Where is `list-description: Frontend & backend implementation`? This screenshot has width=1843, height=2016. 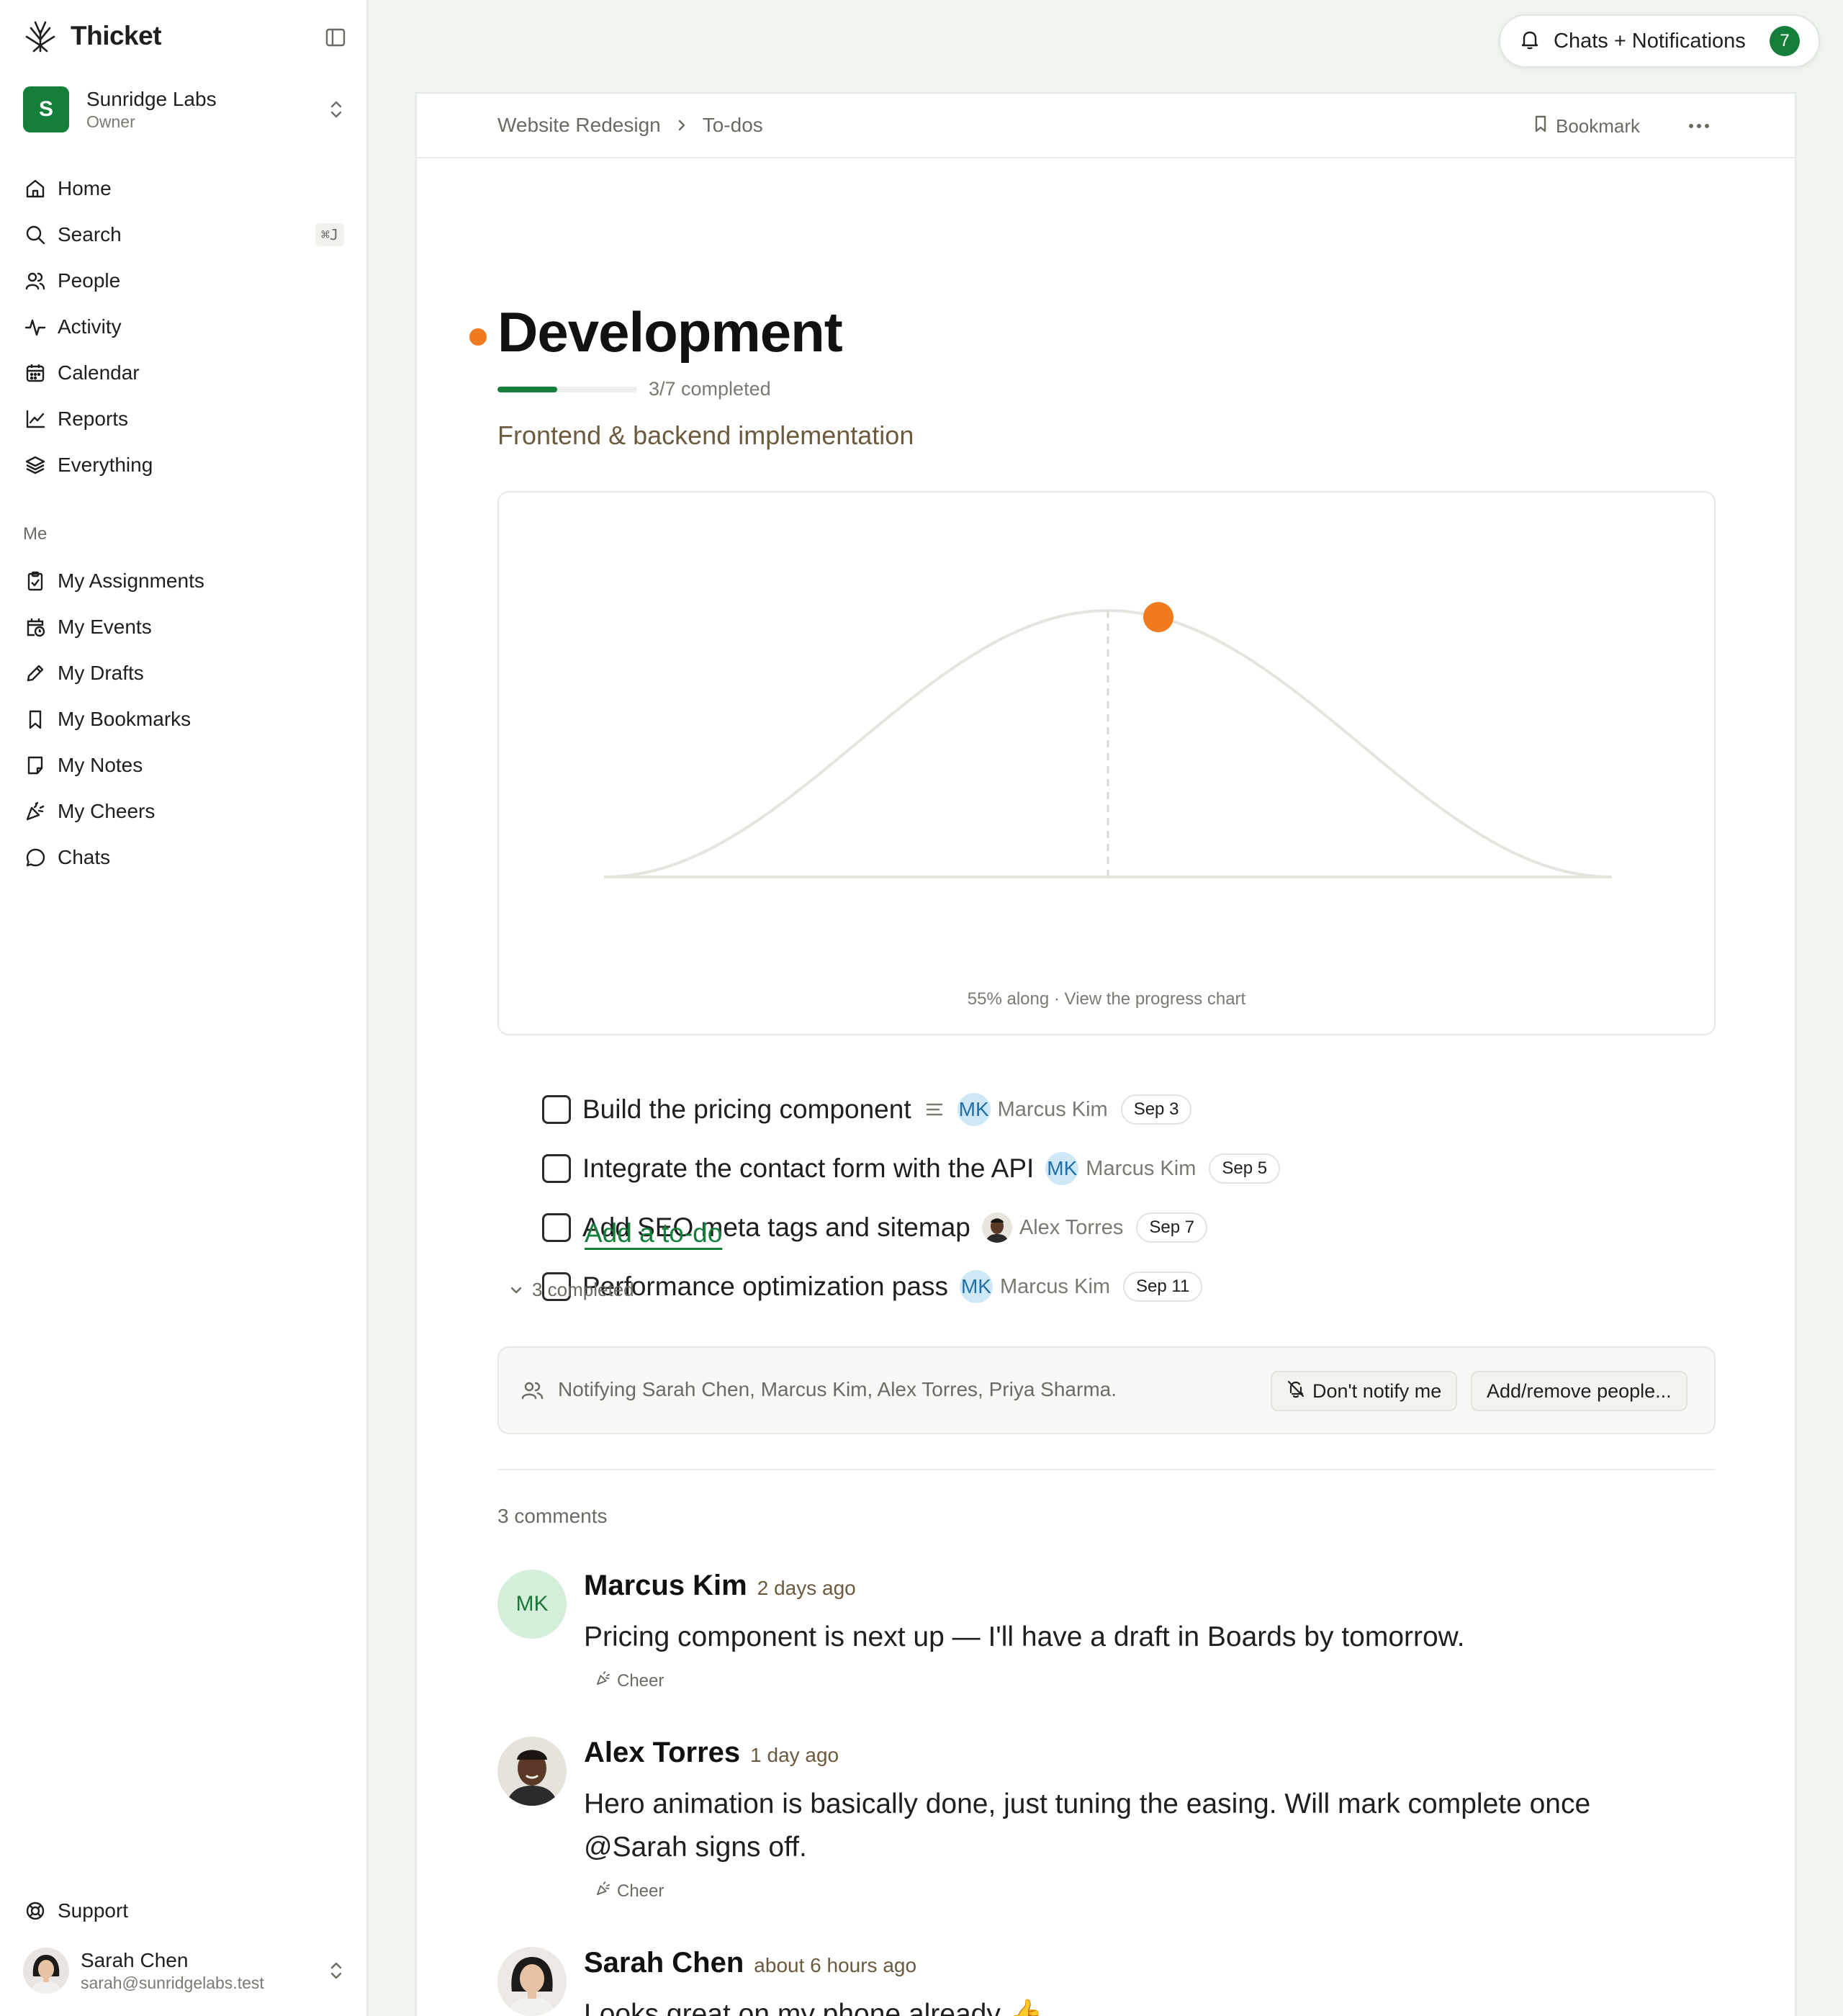
list-description: Frontend & backend implementation is located at coordinates (705, 435).